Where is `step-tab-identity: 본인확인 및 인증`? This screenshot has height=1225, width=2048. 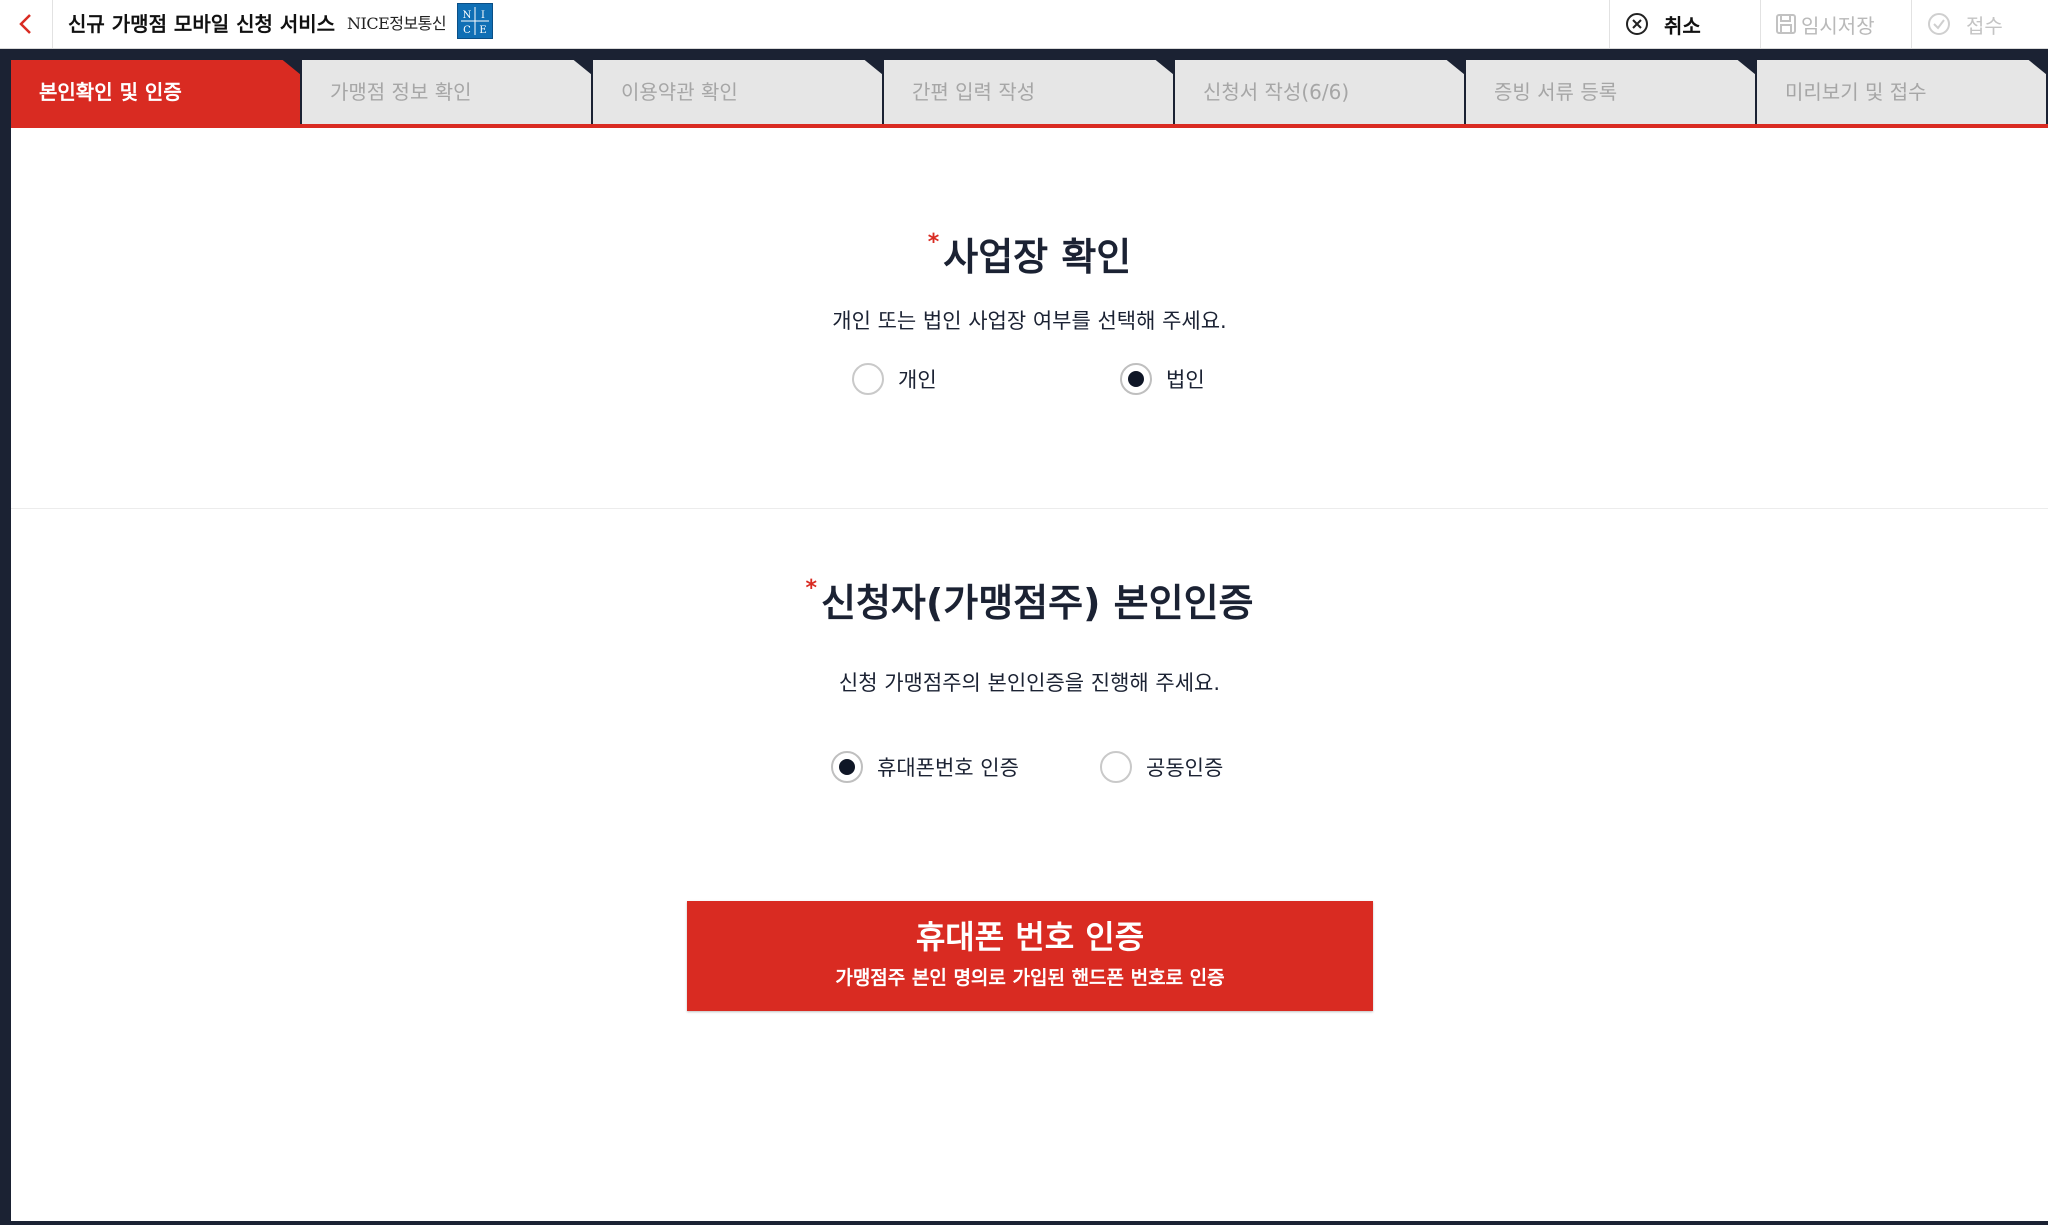 step-tab-identity: 본인확인 및 인증 is located at coordinates (155, 92).